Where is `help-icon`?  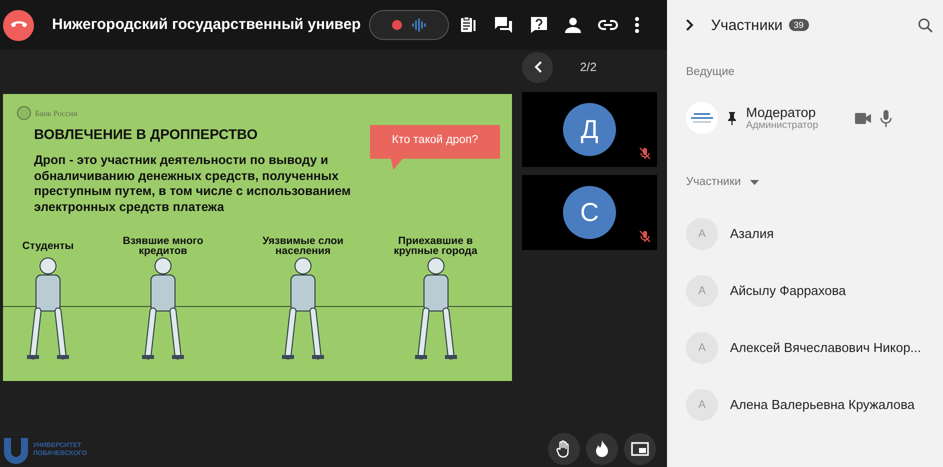
help-icon is located at coordinates (539, 25).